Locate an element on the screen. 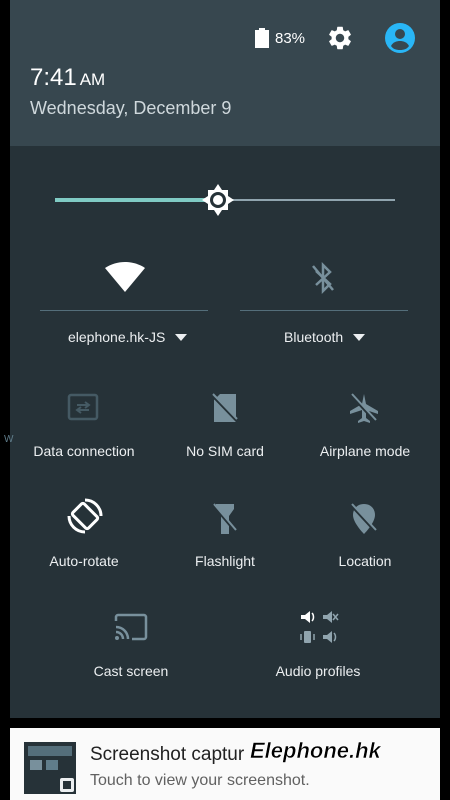 The width and height of the screenshot is (450, 800). tile-label-no-sim: No SIM card is located at coordinates (225, 451).